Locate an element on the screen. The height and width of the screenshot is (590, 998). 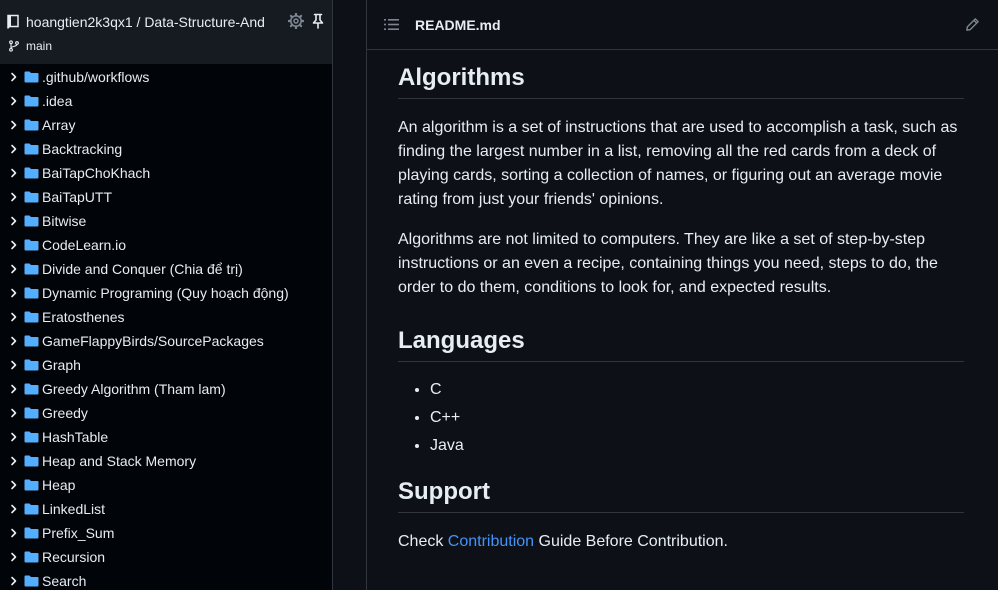
tree-item-label: Heap and Stack Memory is located at coordinates (119, 461).